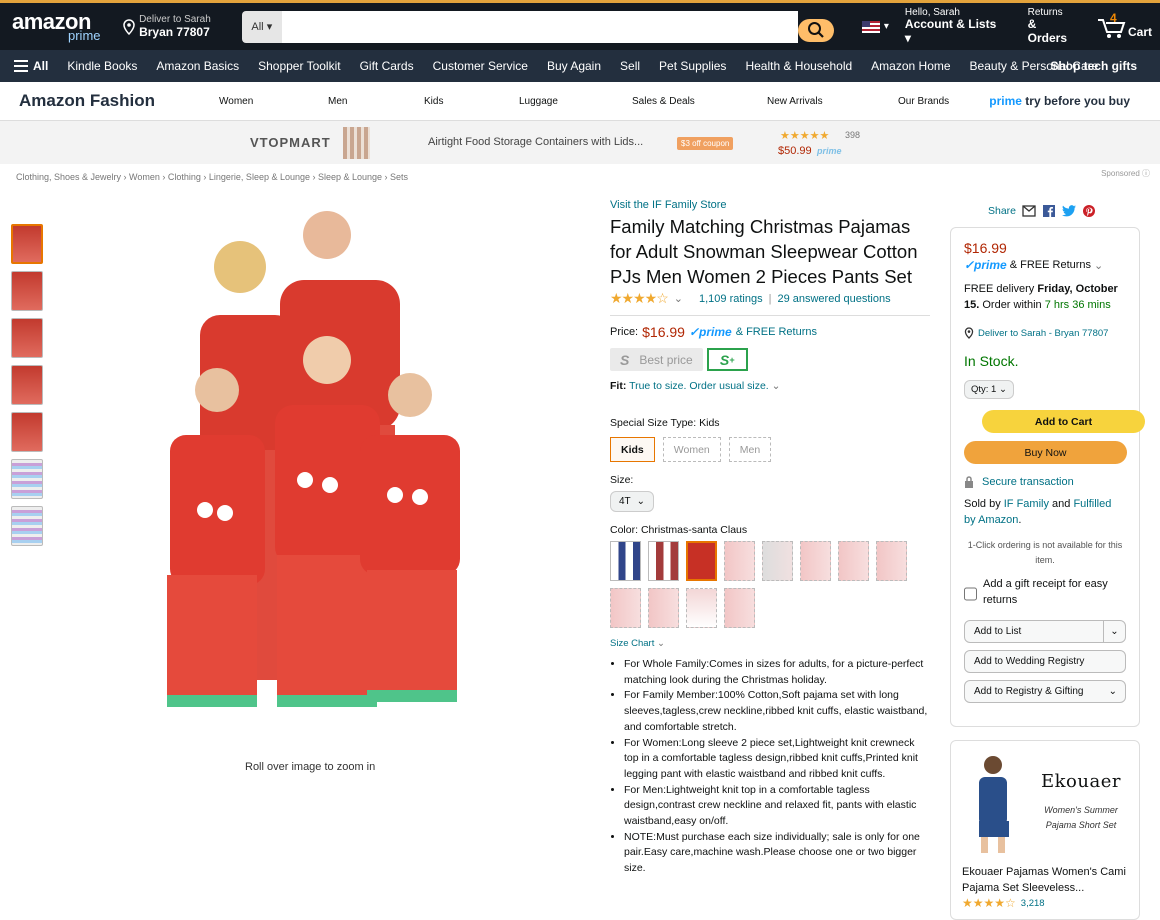  I want to click on fit-info: Fit: True to size. Order usual size. ⌄, so click(770, 386).